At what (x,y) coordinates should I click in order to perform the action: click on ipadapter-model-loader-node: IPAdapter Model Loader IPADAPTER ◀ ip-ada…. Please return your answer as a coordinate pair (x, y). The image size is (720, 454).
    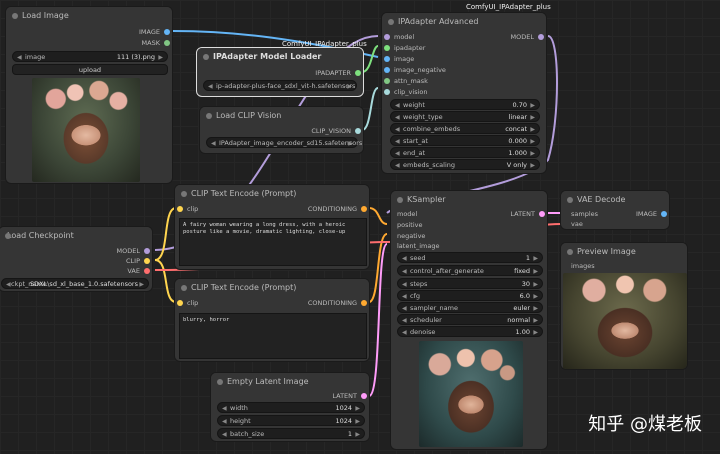
    Looking at the image, I should click on (280, 72).